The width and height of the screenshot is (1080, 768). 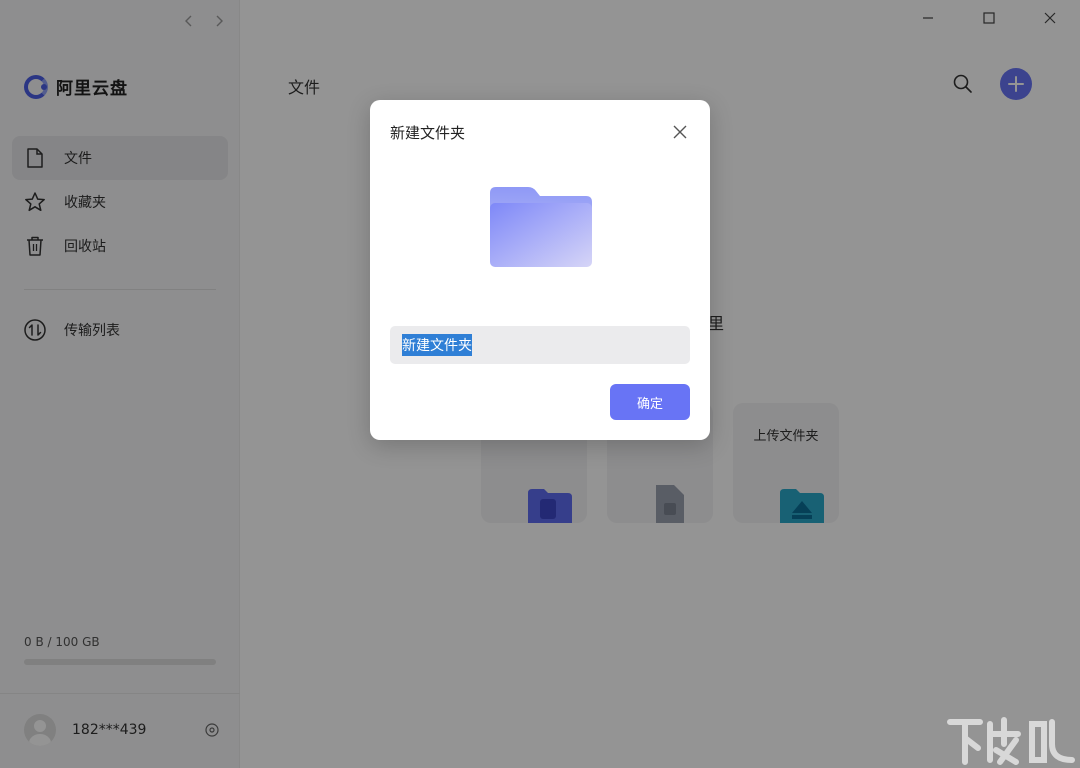 I want to click on folder-name-input: 新建文件夹, so click(x=540, y=345).